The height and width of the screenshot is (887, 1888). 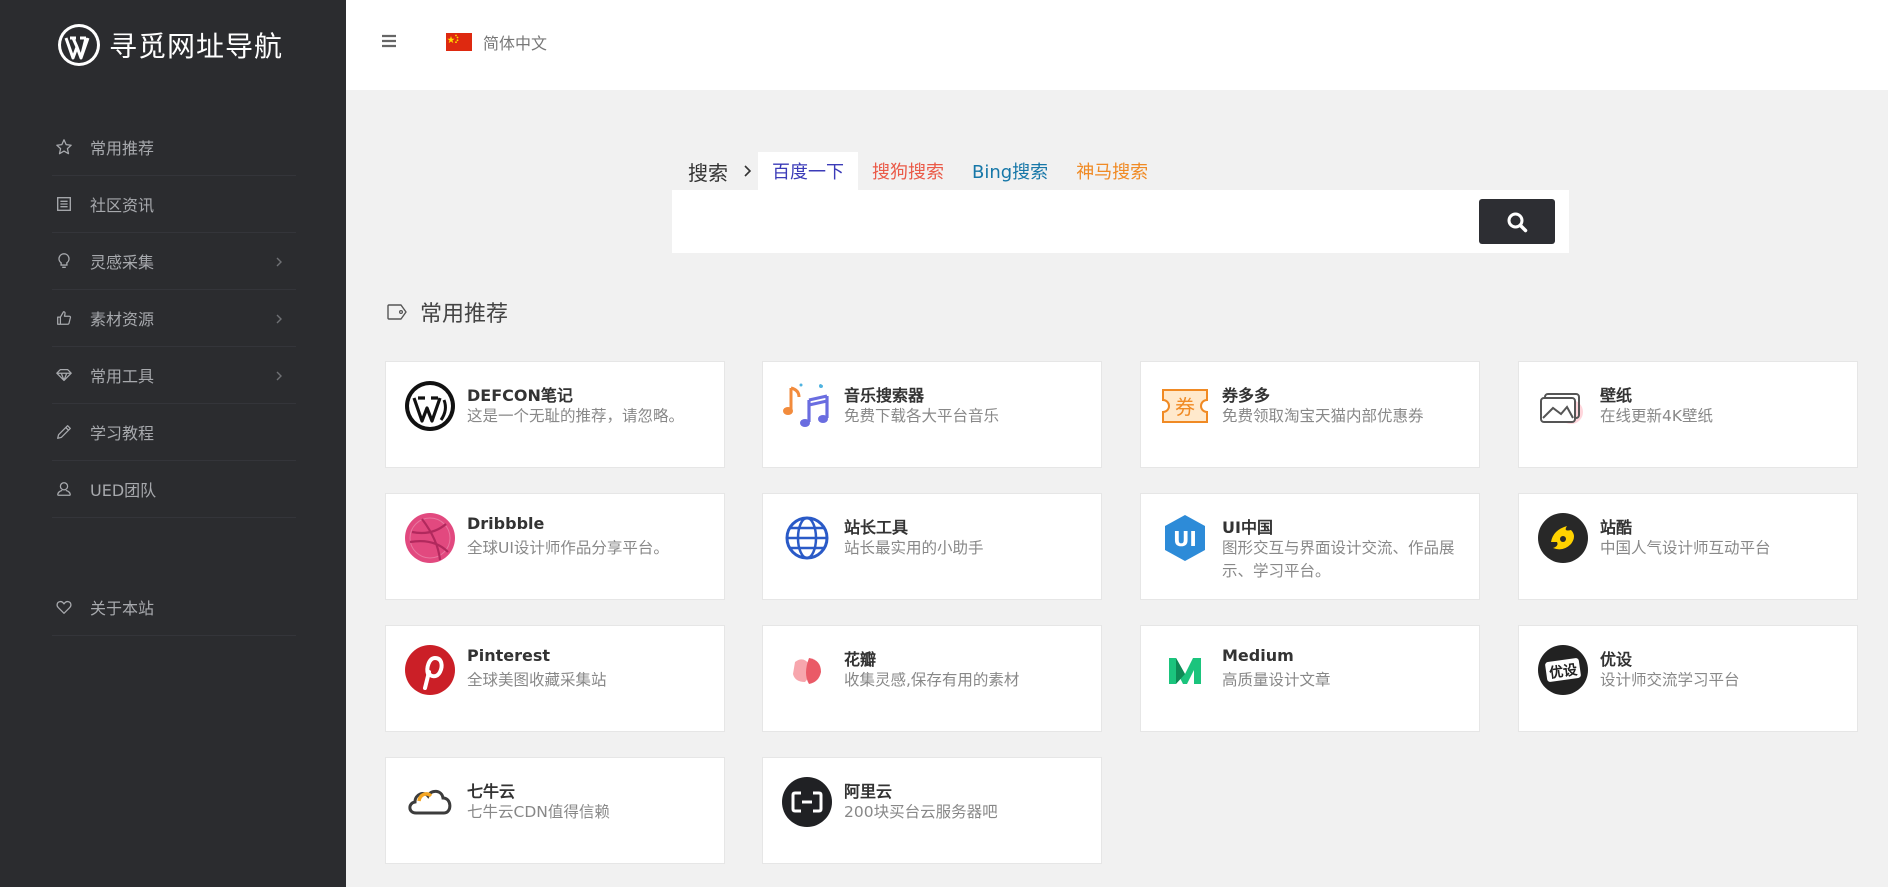 I want to click on card-title: 花瓣, so click(x=860, y=659).